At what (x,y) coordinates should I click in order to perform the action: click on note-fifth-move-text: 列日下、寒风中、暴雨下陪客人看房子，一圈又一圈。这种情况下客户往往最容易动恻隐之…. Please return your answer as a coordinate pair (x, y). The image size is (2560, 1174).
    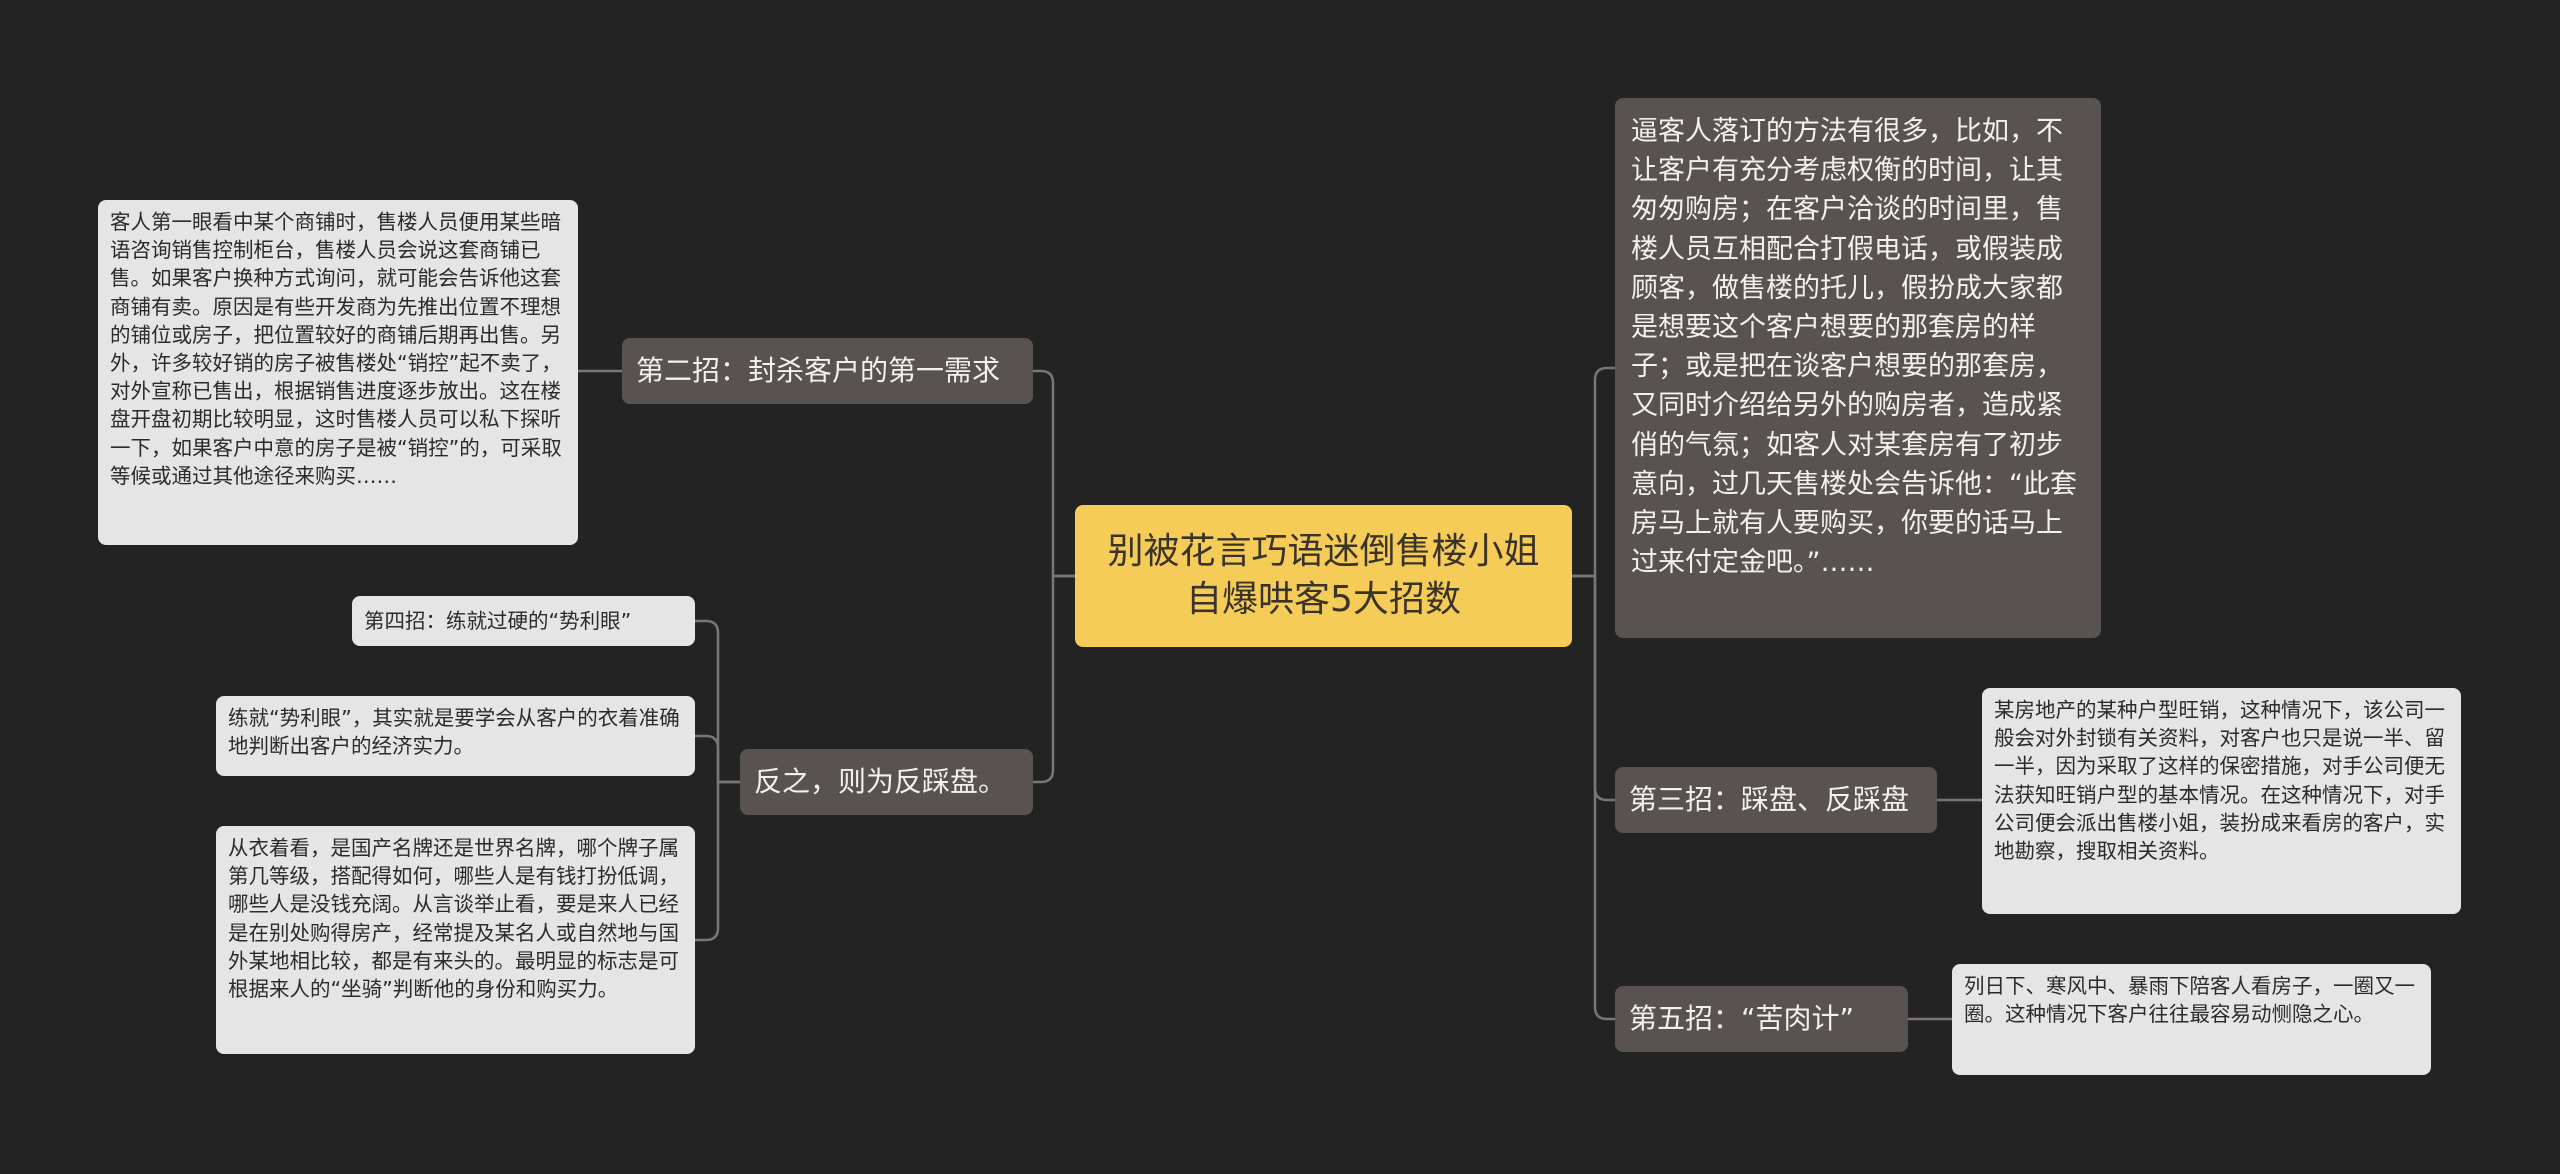
    Looking at the image, I should click on (2189, 1000).